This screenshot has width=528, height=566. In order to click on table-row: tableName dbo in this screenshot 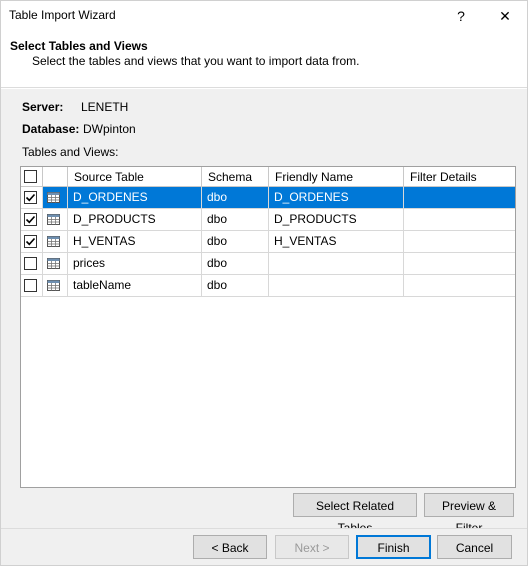, I will do `click(268, 286)`.